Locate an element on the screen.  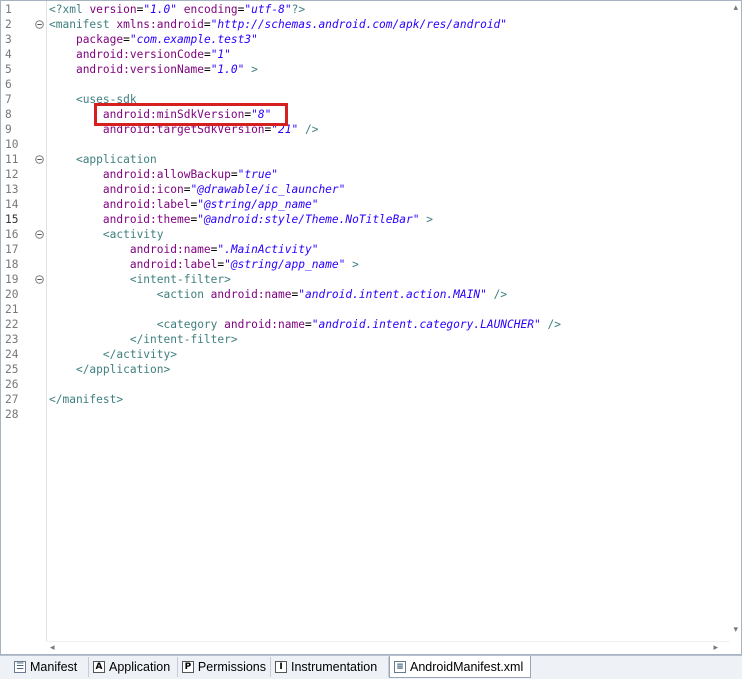
vertical-scrollbar: ▴ ▾ is located at coordinates (734, 321).